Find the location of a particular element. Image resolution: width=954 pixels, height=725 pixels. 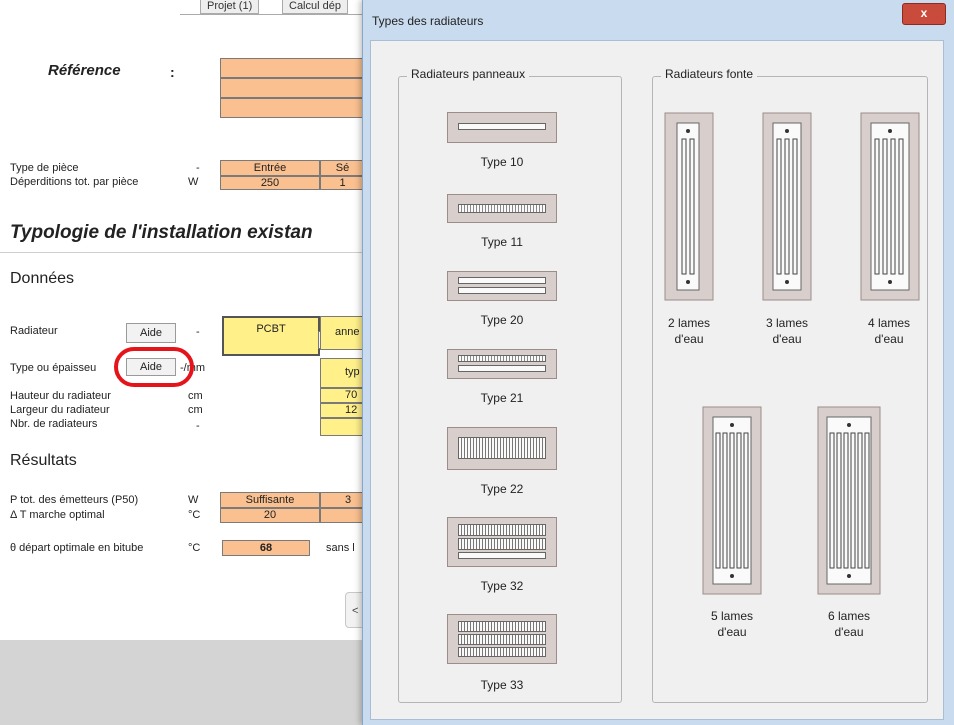

theta-cell: 68 is located at coordinates (266, 548).